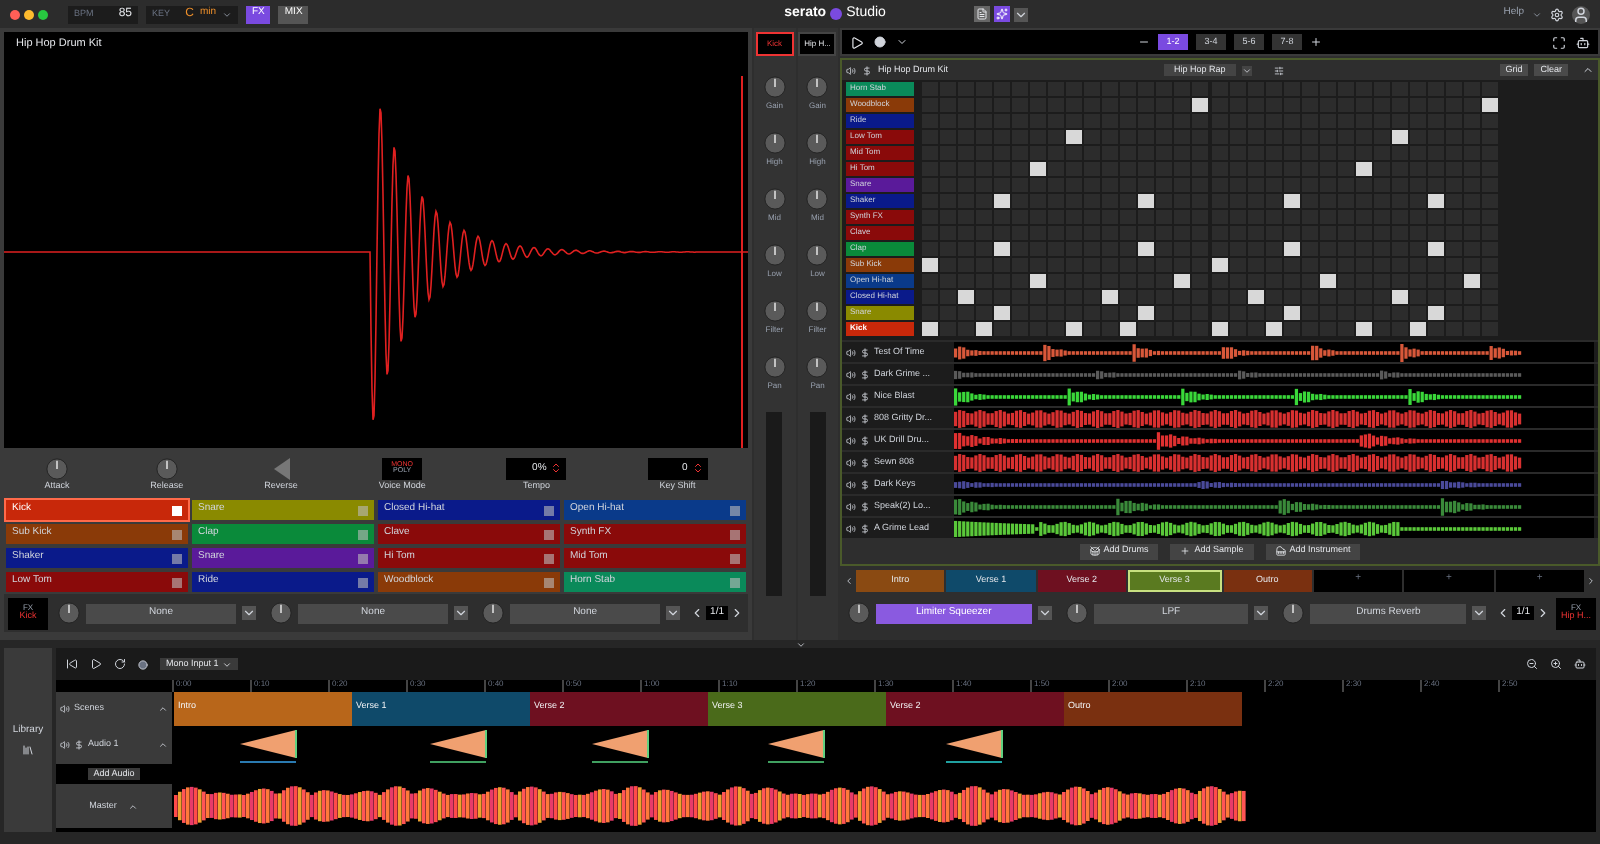  I want to click on minus-icon, so click(1144, 42).